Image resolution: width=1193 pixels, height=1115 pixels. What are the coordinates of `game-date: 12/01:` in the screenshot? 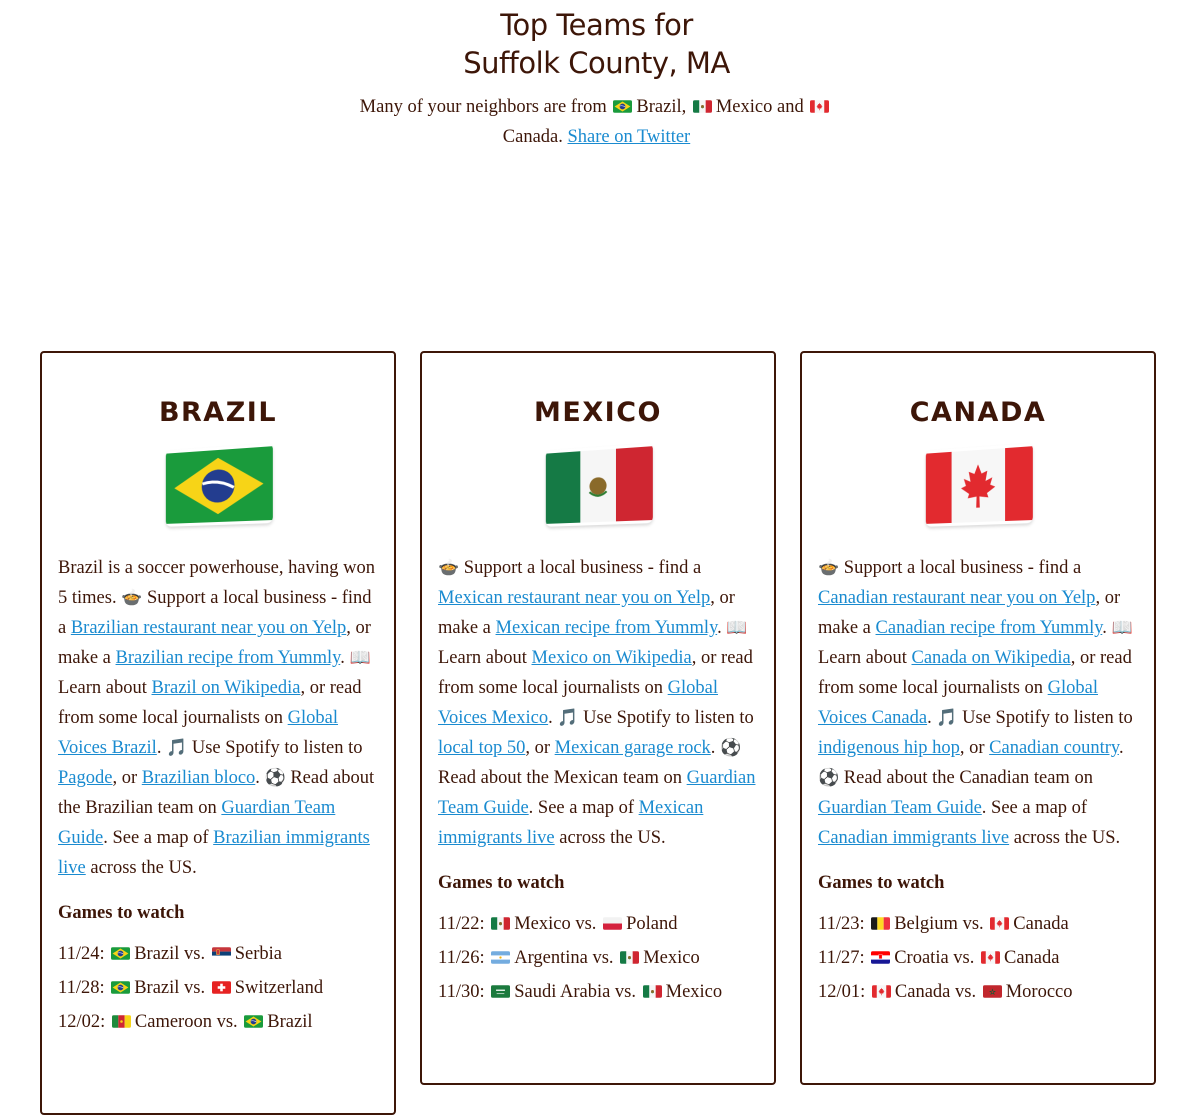 It's located at (842, 992).